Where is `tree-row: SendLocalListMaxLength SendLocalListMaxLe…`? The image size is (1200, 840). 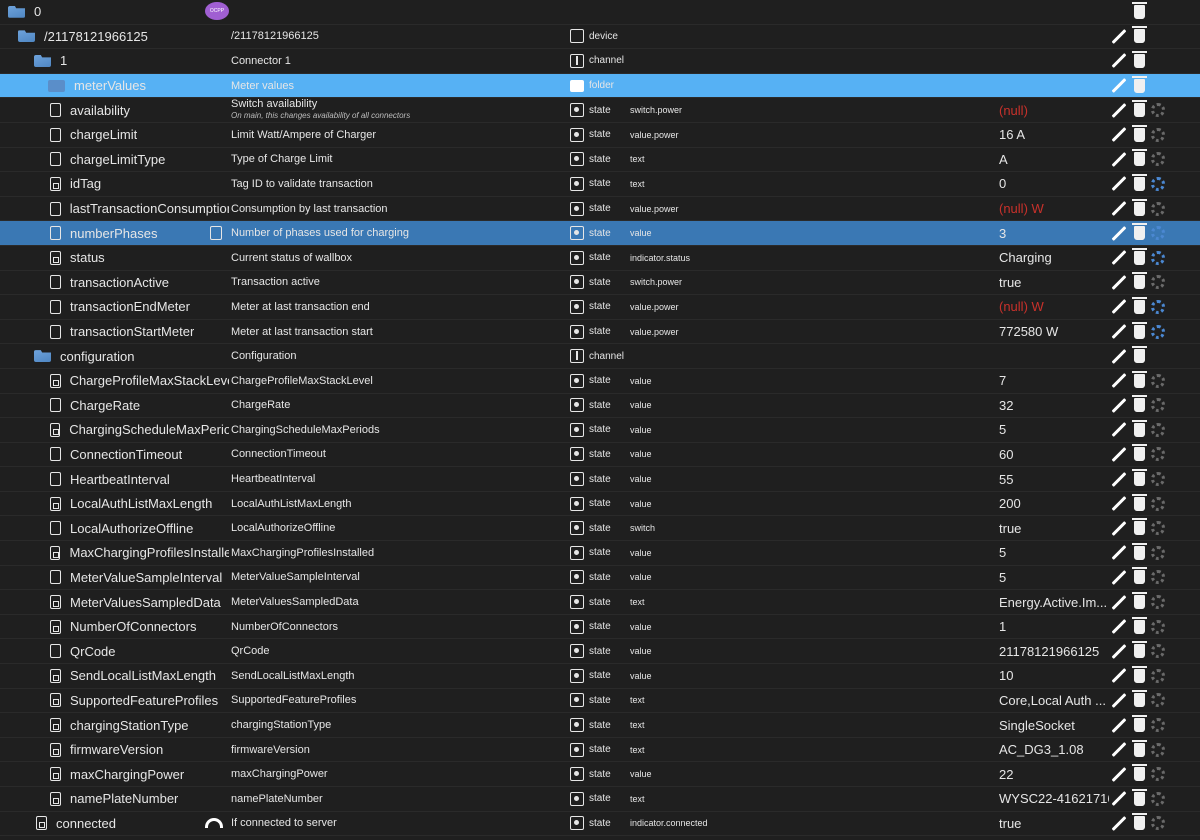 tree-row: SendLocalListMaxLength SendLocalListMaxLe… is located at coordinates (600, 676).